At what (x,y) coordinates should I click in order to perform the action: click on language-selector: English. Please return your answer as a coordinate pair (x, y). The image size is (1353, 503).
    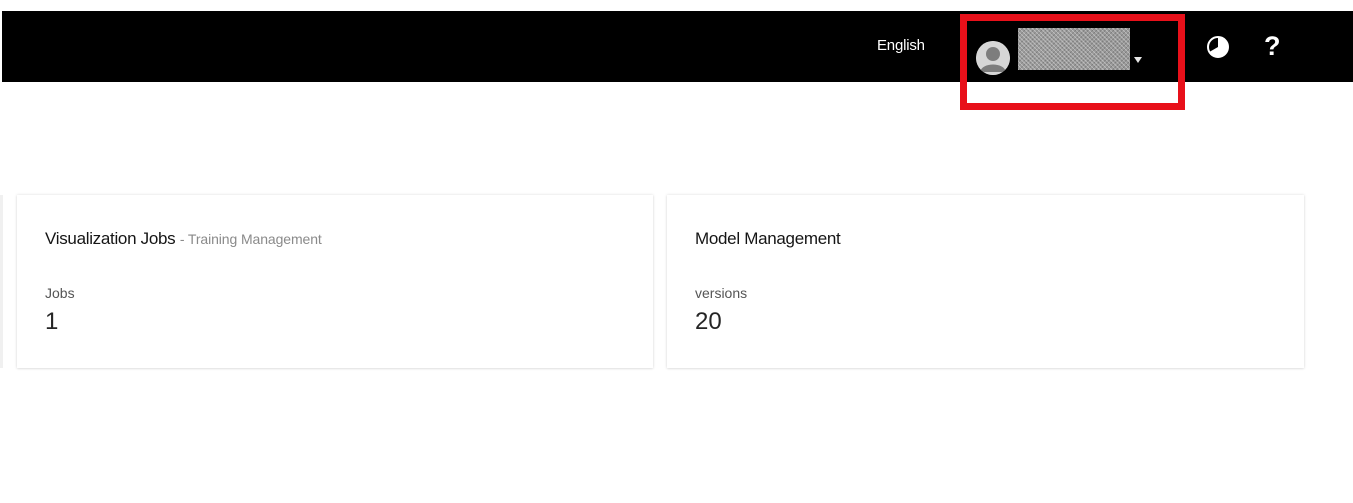
    Looking at the image, I should click on (901, 45).